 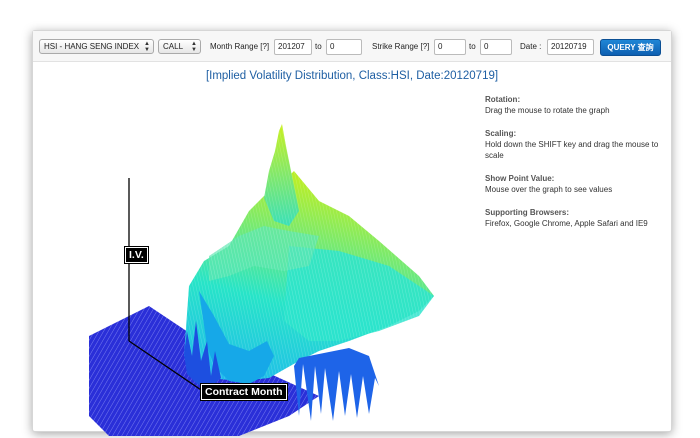 What do you see at coordinates (547, 110) in the screenshot?
I see `rotation-text: Drag the mouse to rotate the graph` at bounding box center [547, 110].